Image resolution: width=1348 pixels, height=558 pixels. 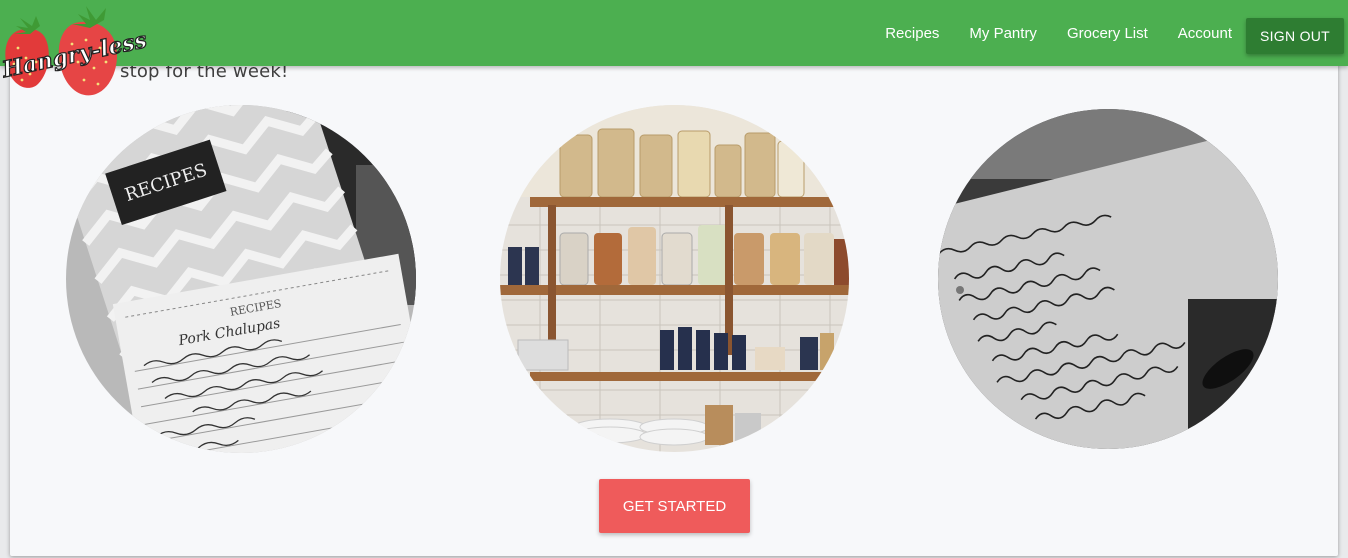 I want to click on sign-out-button: SIGN OUT, so click(x=1295, y=36).